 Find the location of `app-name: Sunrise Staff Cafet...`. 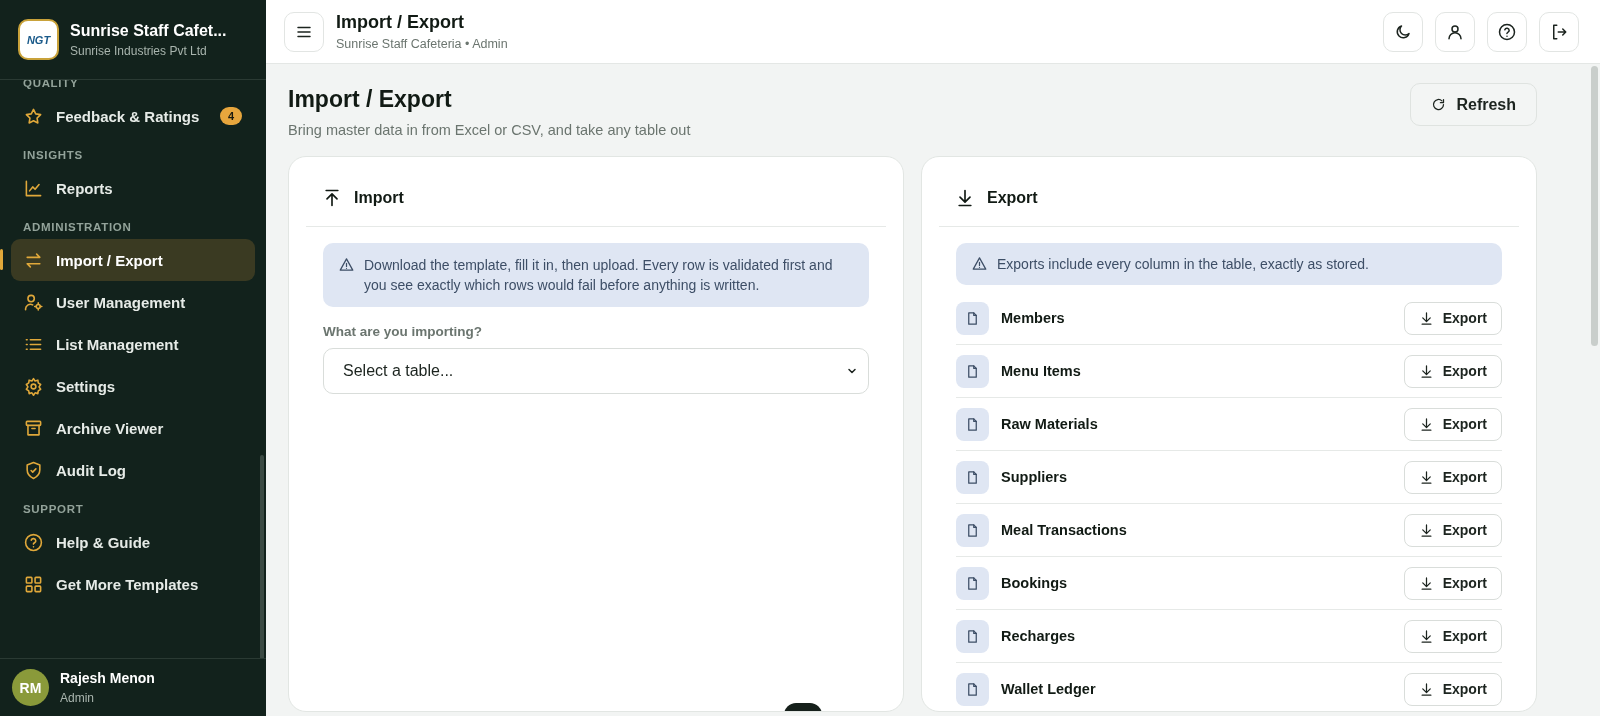

app-name: Sunrise Staff Cafet... is located at coordinates (148, 30).